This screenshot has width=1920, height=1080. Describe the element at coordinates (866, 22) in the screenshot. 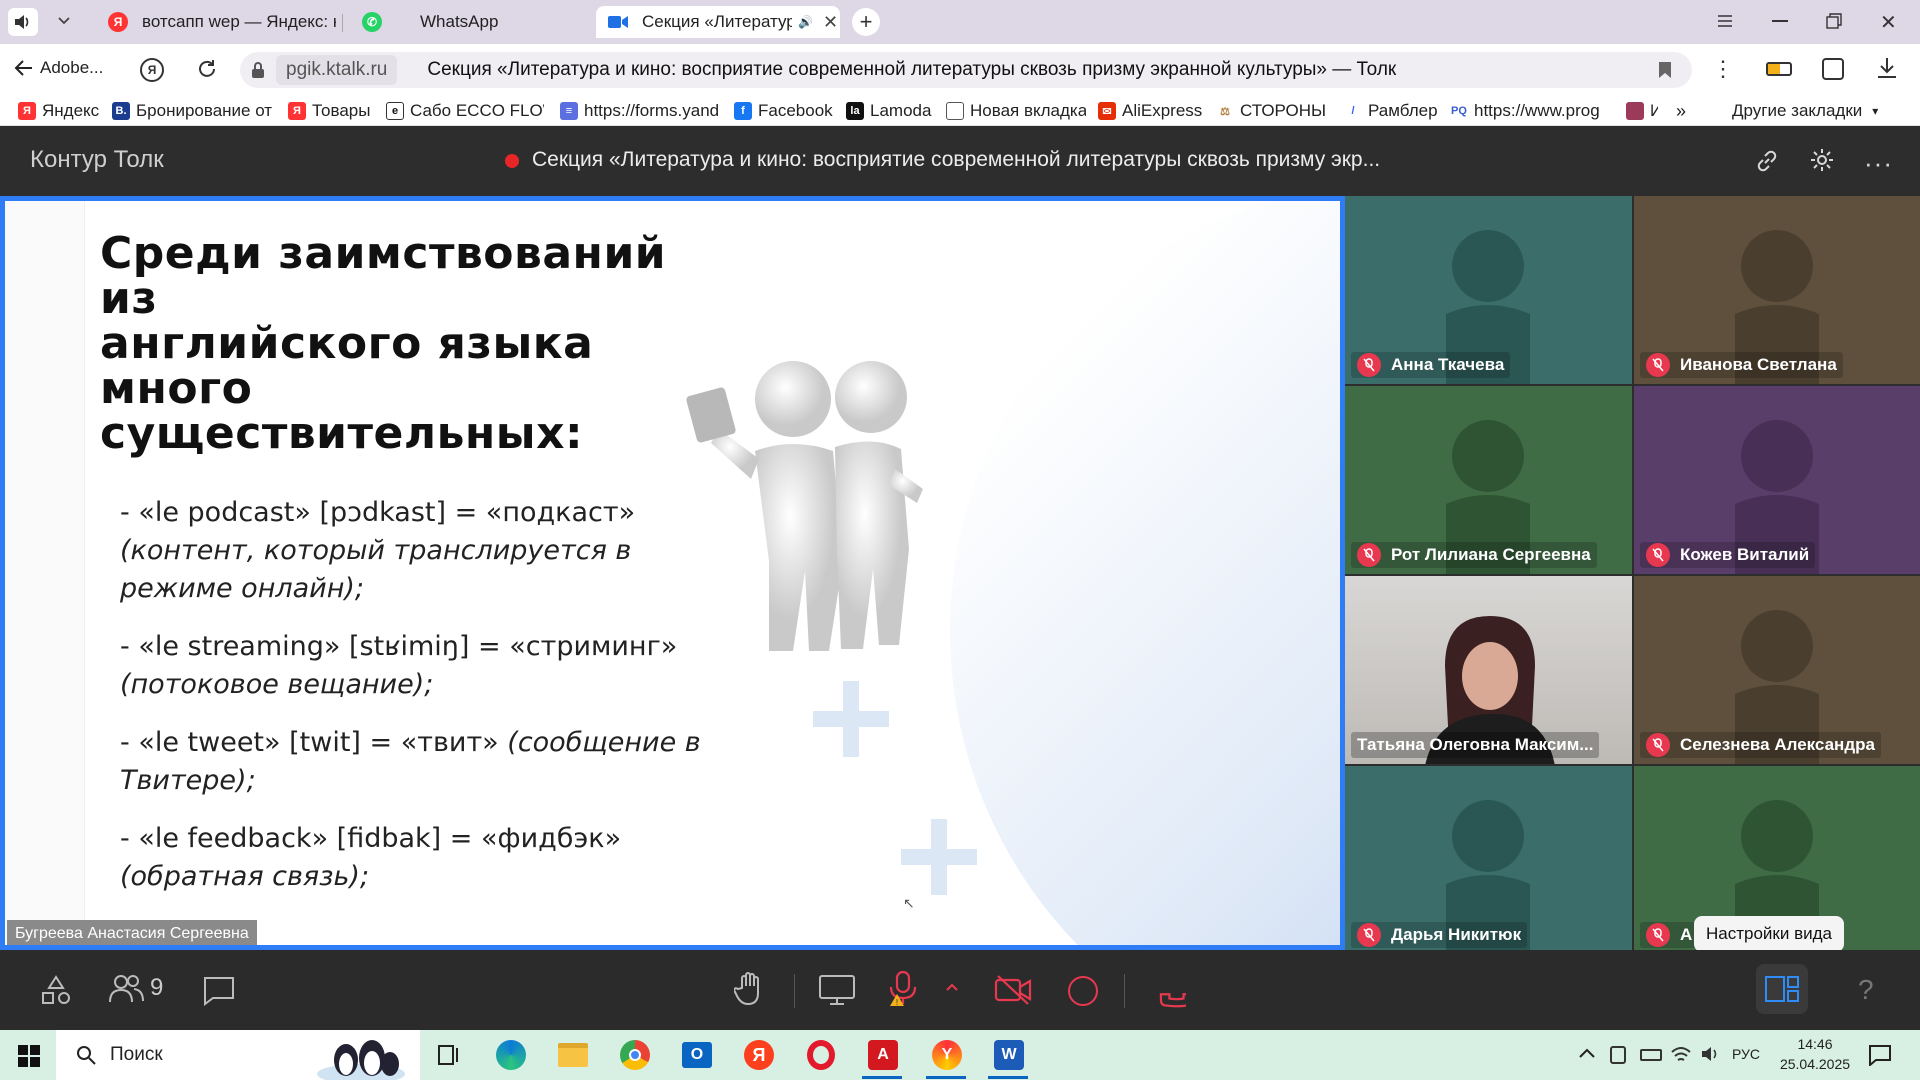

I see `new-tab-button: +` at that location.